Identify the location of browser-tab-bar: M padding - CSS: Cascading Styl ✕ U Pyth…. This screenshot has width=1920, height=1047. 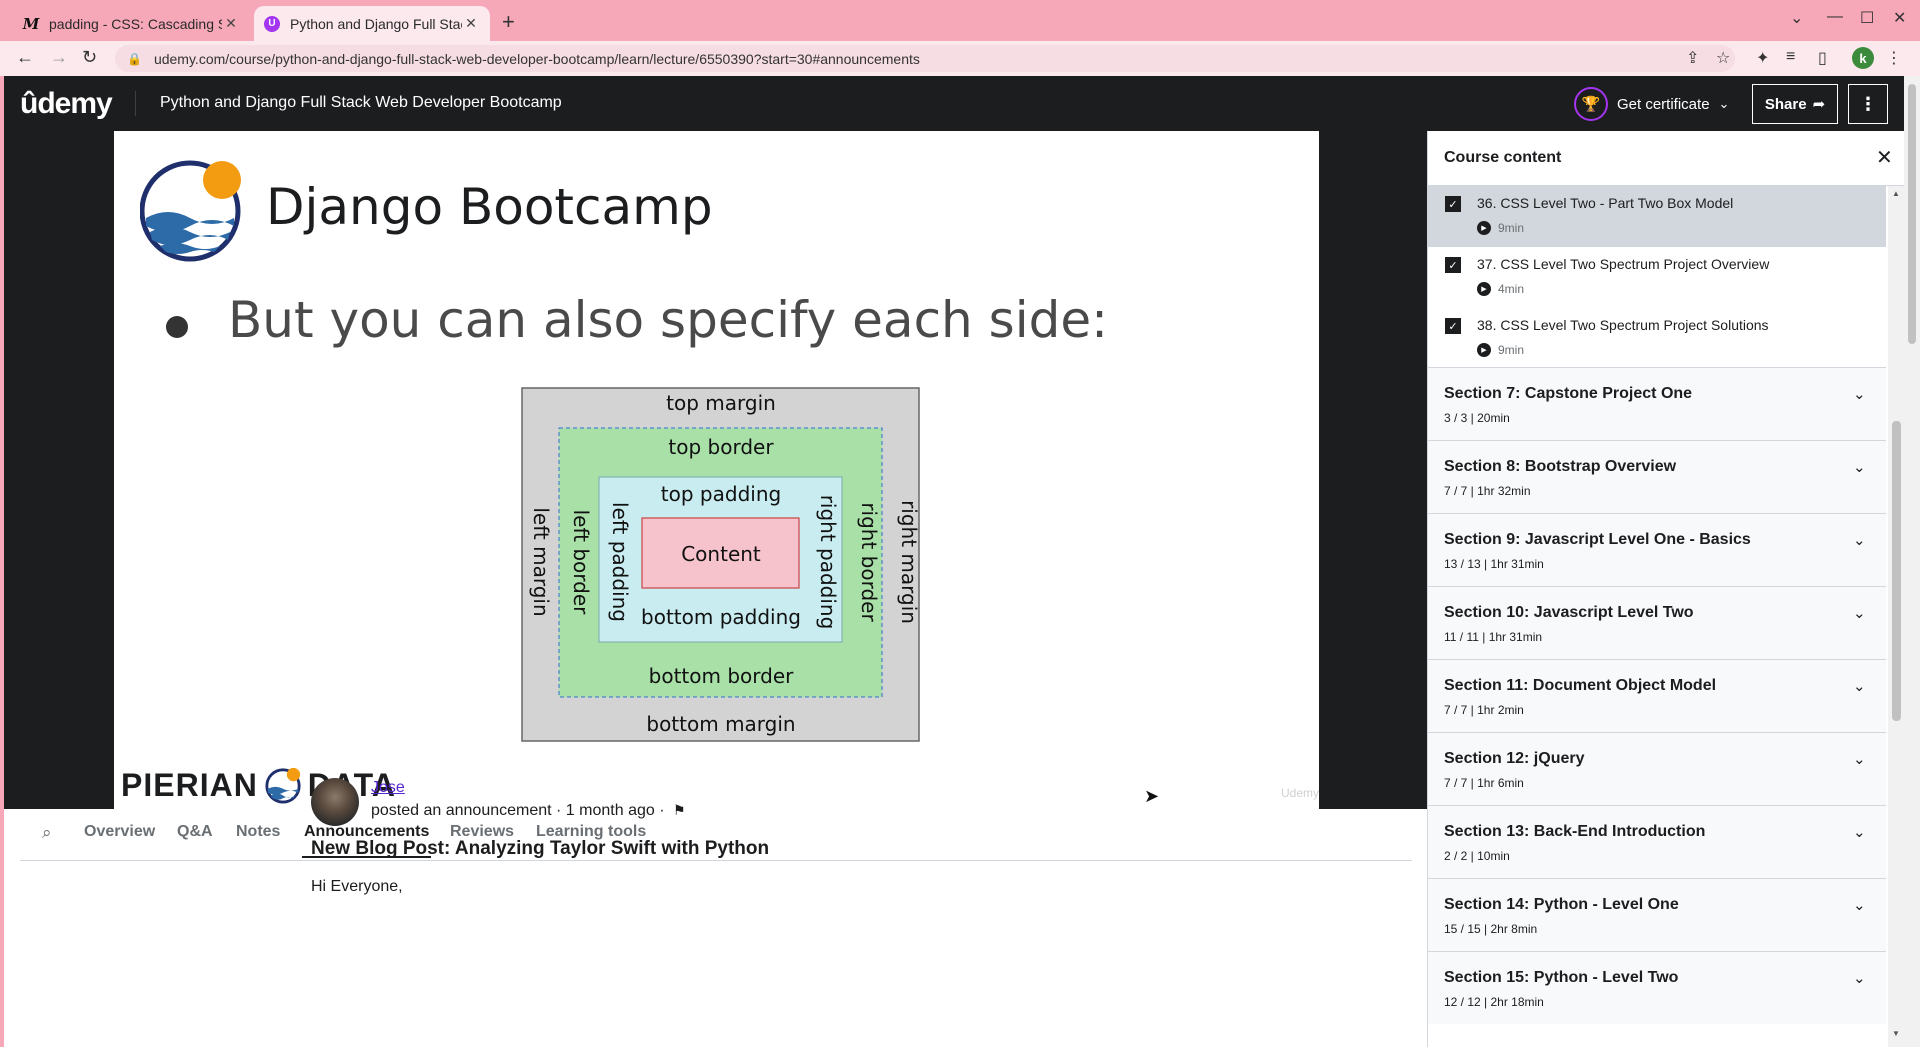
(960, 20).